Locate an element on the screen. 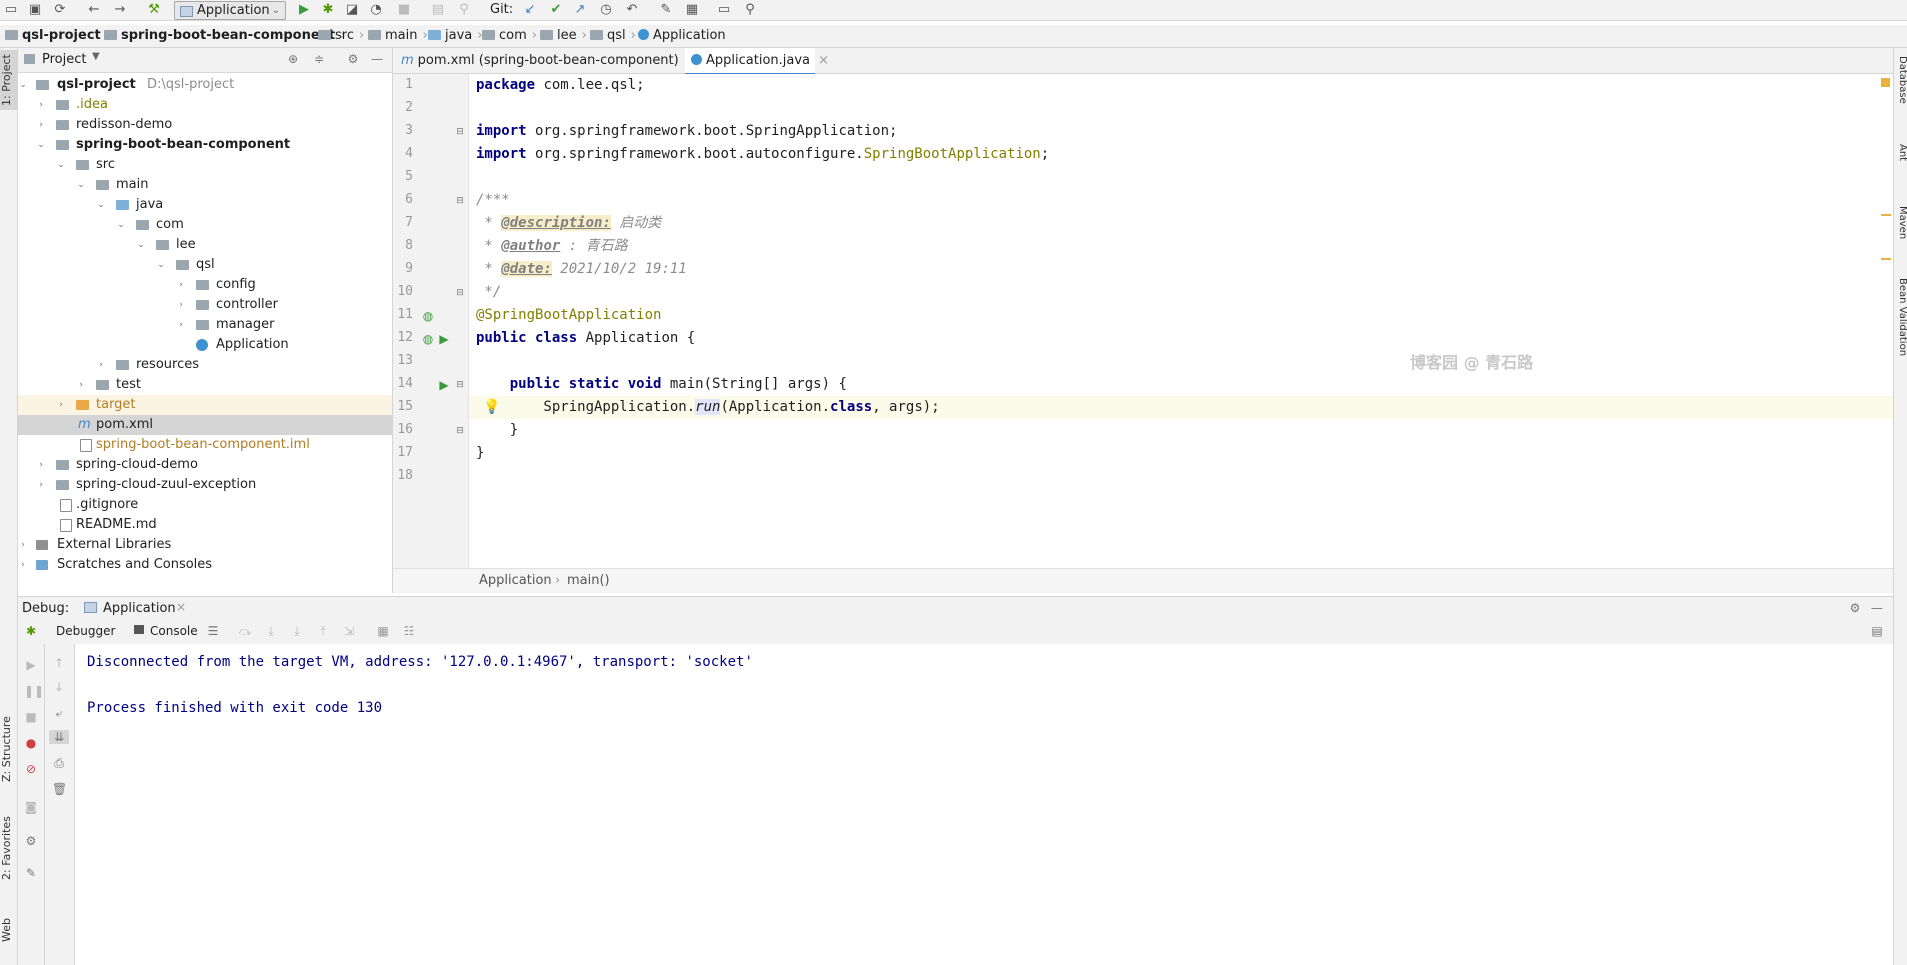  maven-tool-tab: Maven is located at coordinates (1900, 231).